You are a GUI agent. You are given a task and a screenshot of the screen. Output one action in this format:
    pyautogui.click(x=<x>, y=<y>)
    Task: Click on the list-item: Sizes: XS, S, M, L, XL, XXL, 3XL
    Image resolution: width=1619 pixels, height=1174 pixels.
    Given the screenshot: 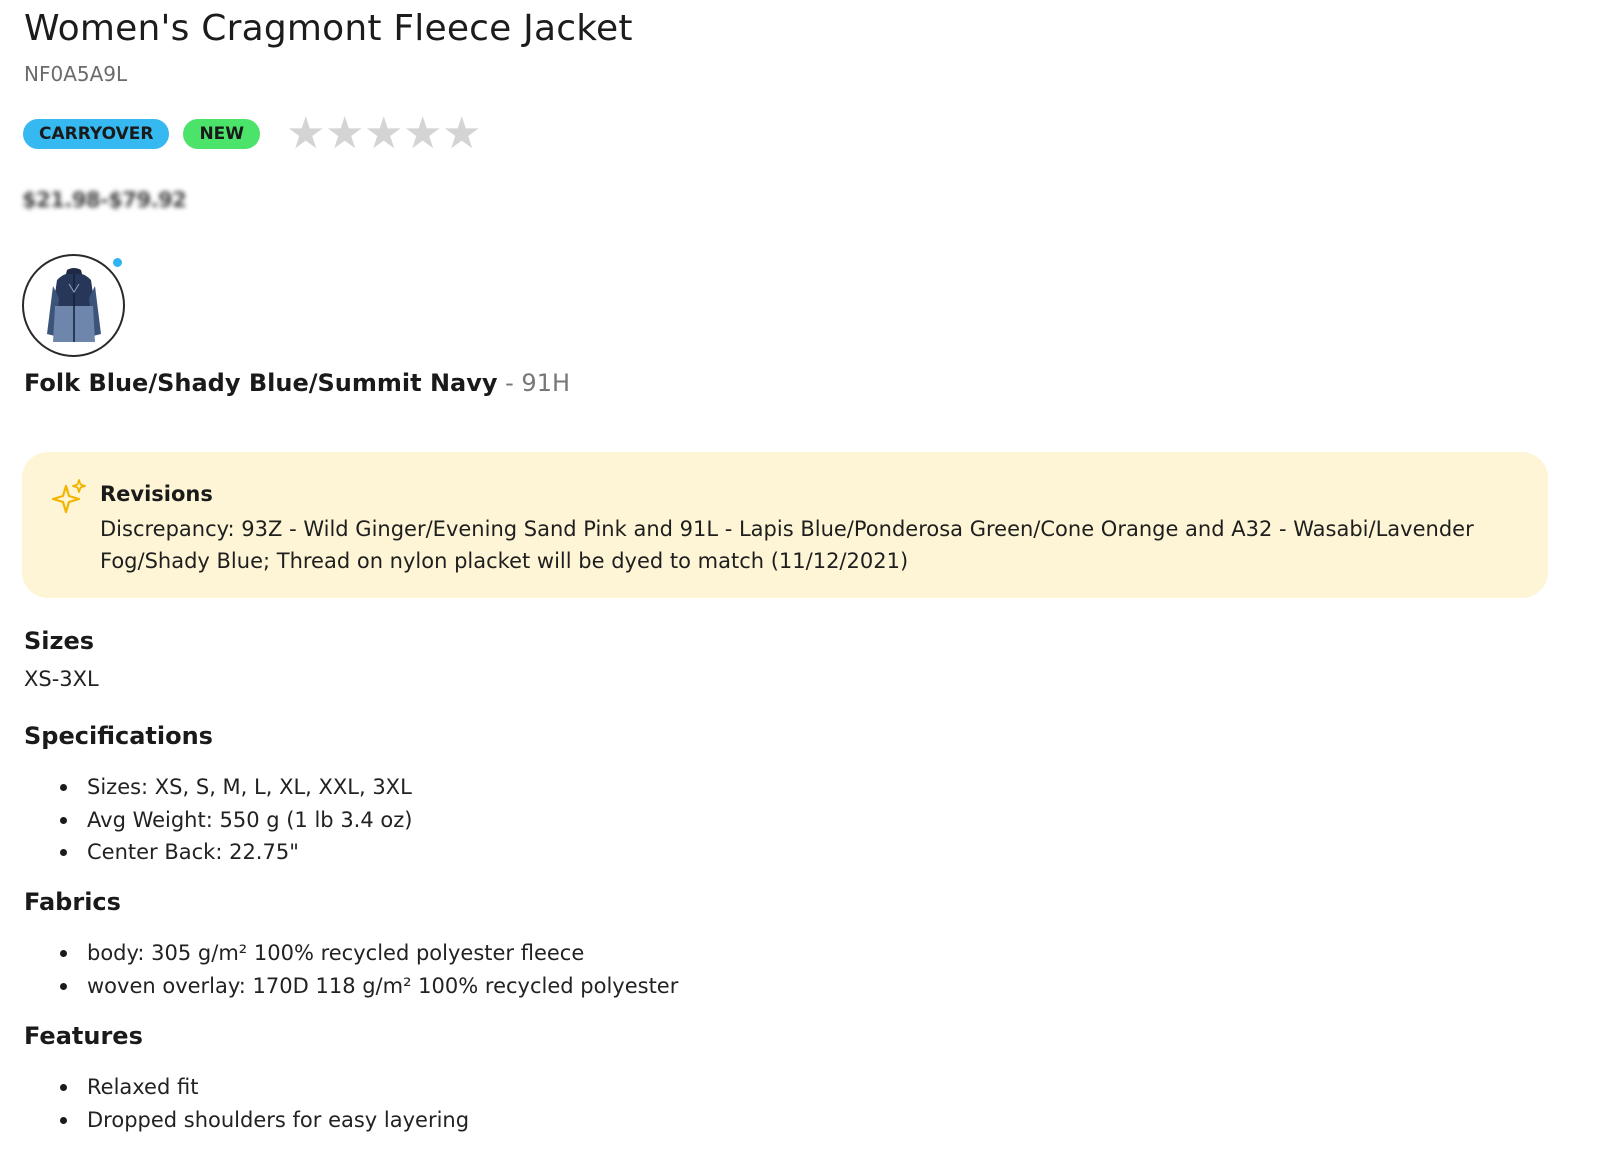 What is the action you would take?
    pyautogui.click(x=236, y=787)
    